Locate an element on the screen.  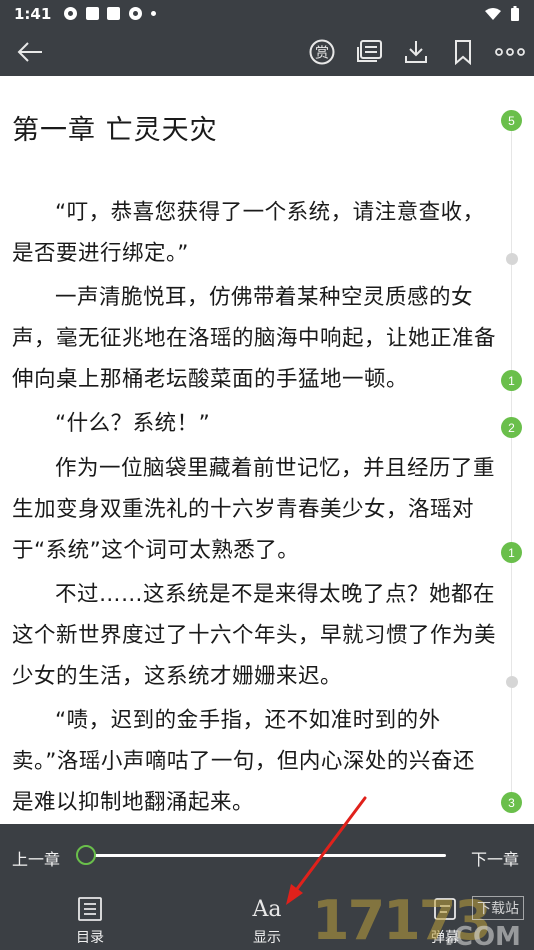
chapter-progress-bar: 上一章 下一章 is located at coordinates (267, 856).